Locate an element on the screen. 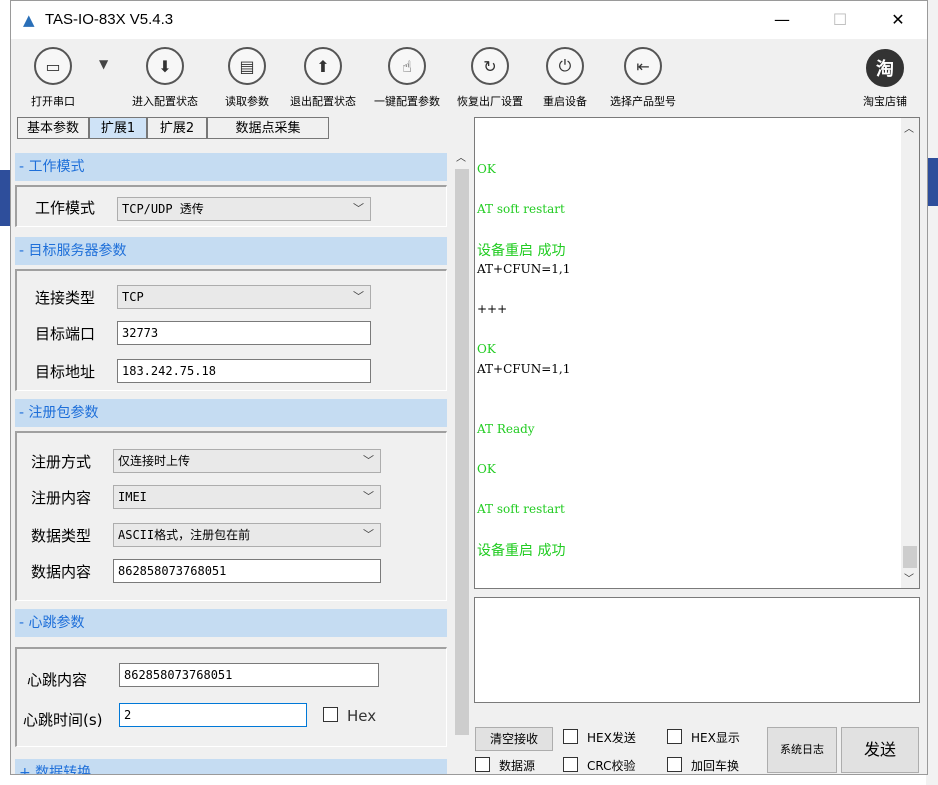 The image size is (938, 785). target-port-label: 目标端口 is located at coordinates (65, 334).